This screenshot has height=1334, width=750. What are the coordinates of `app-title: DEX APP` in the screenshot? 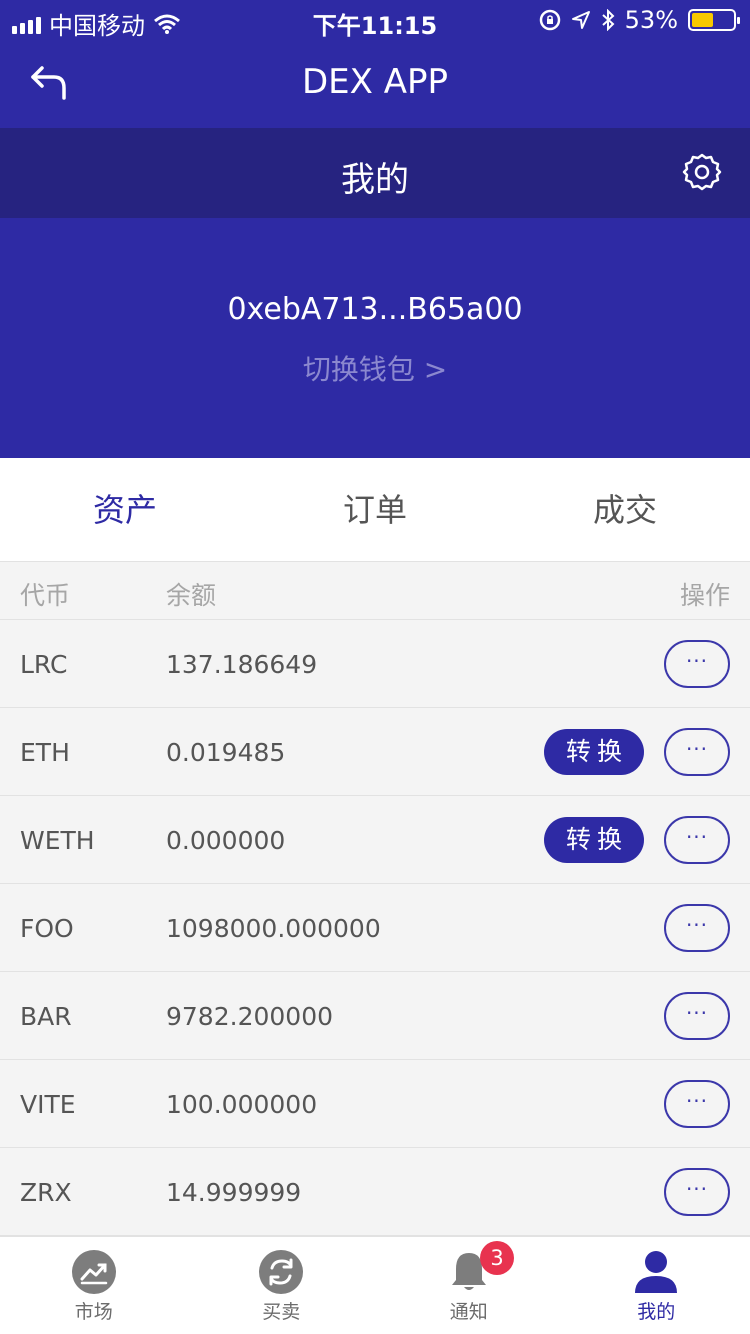 It's located at (375, 82).